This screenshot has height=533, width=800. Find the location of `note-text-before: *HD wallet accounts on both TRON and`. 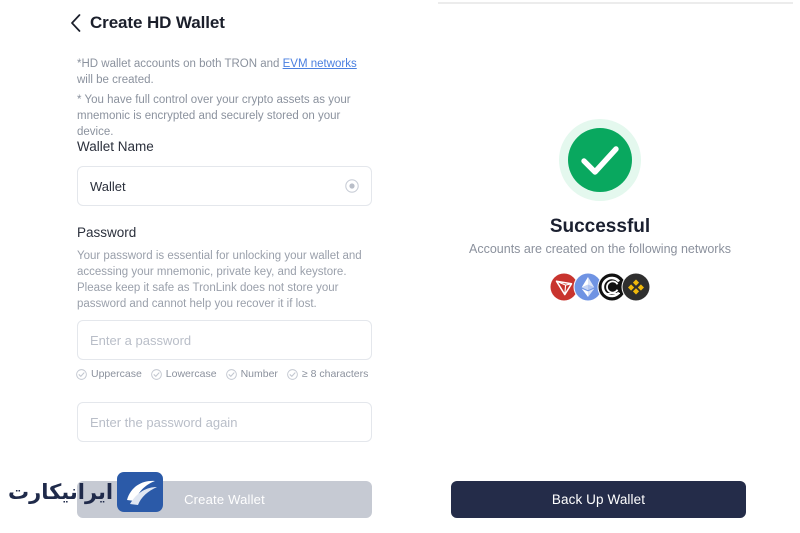

note-text-before: *HD wallet accounts on both TRON and is located at coordinates (180, 64).